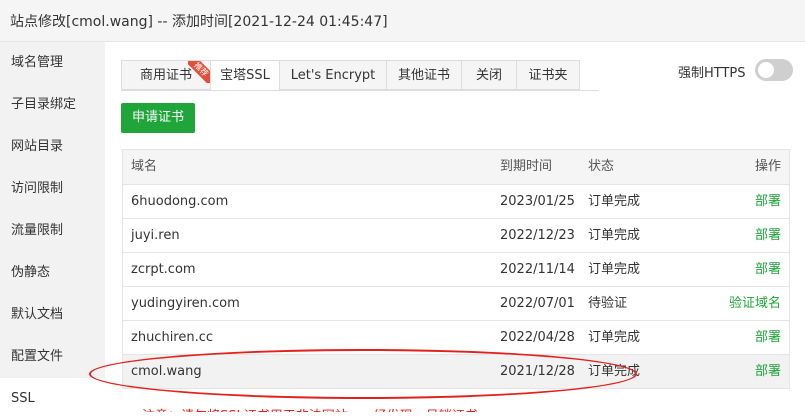  I want to click on sidebar-item-access-limit: 访问限制, so click(52, 189).